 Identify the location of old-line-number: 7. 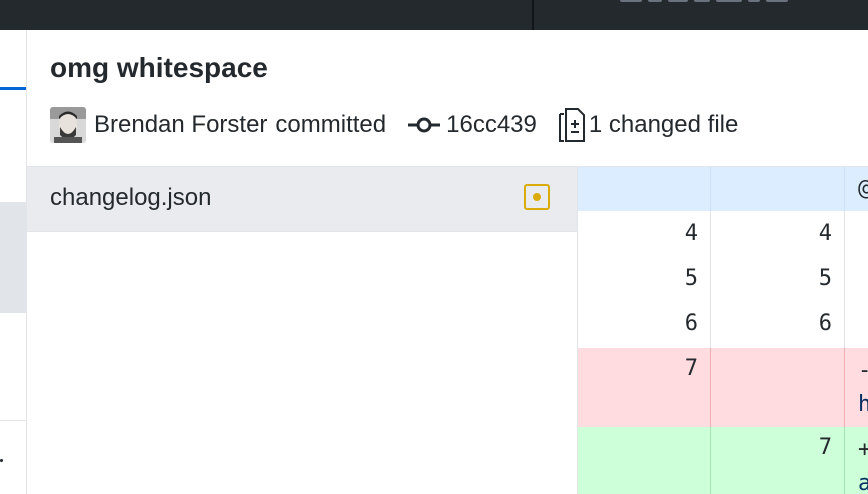
(644, 387).